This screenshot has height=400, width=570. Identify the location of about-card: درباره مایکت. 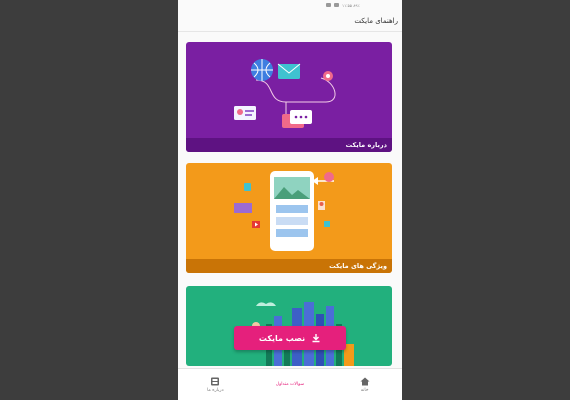
(289, 97).